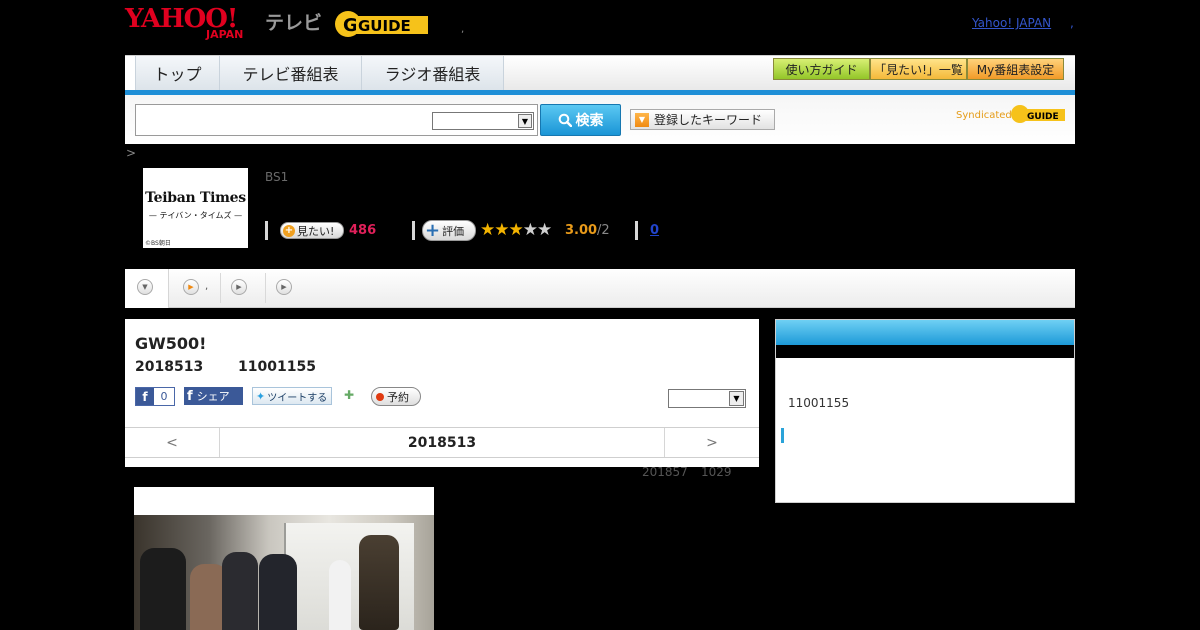 This screenshot has width=1200, height=630. Describe the element at coordinates (711, 442) in the screenshot. I see `next-date-button: >` at that location.